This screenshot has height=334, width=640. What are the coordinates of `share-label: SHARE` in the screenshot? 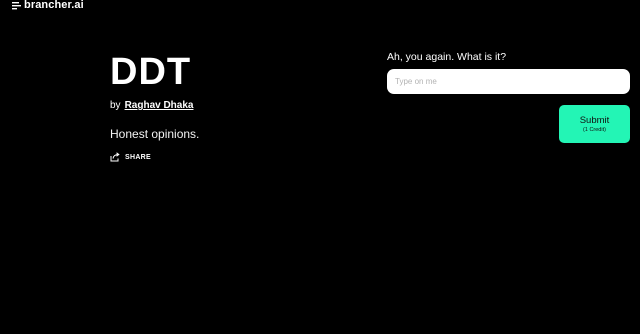 It's located at (138, 157).